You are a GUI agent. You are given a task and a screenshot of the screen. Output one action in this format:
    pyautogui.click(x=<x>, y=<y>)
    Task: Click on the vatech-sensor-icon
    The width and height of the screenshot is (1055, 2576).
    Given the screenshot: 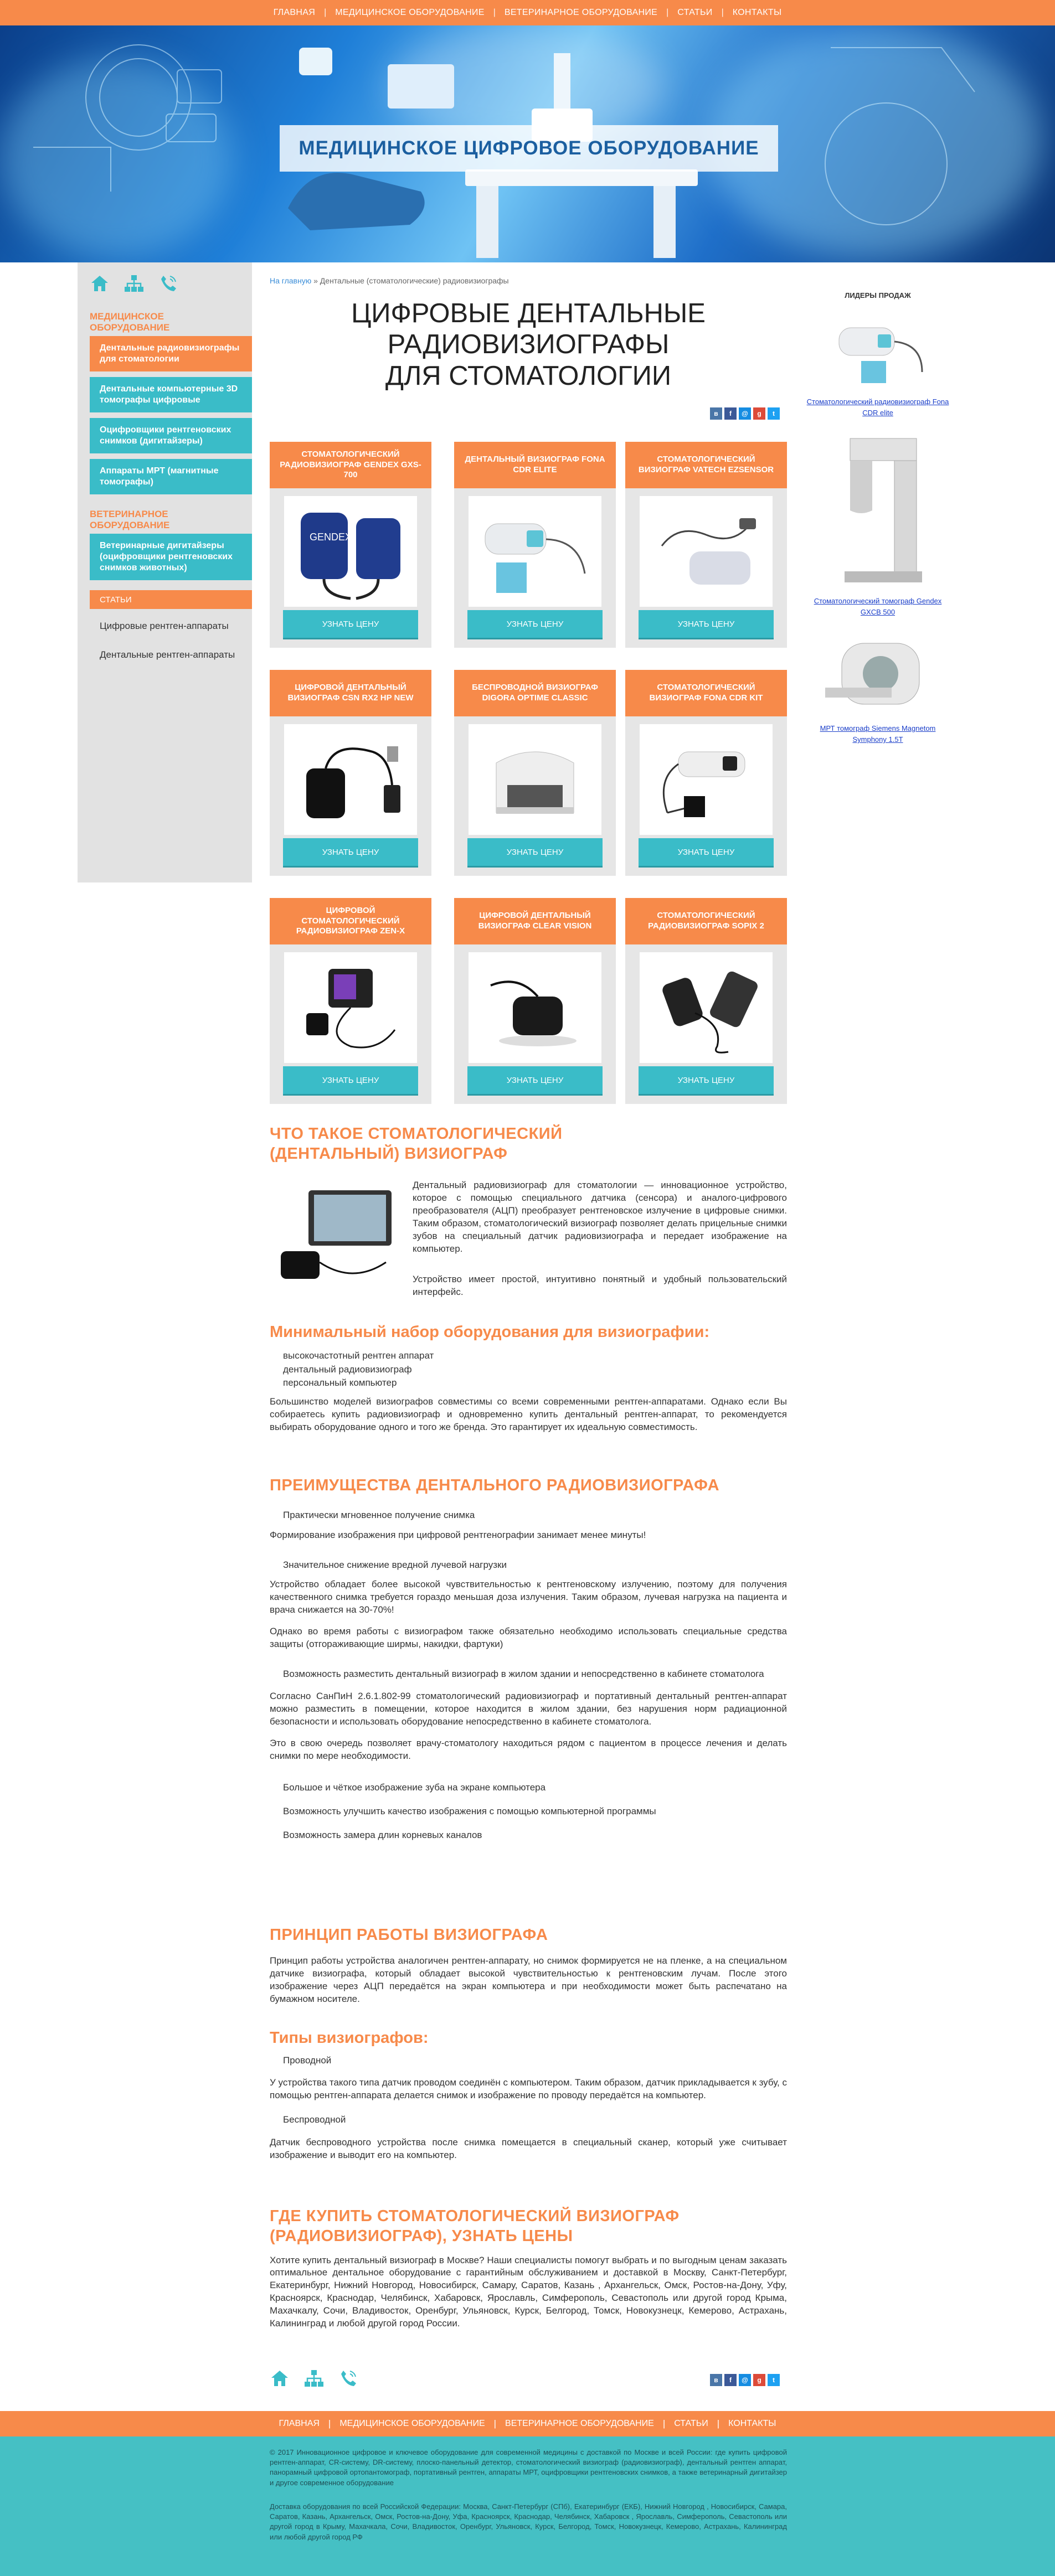 What is the action you would take?
    pyautogui.click(x=707, y=551)
    